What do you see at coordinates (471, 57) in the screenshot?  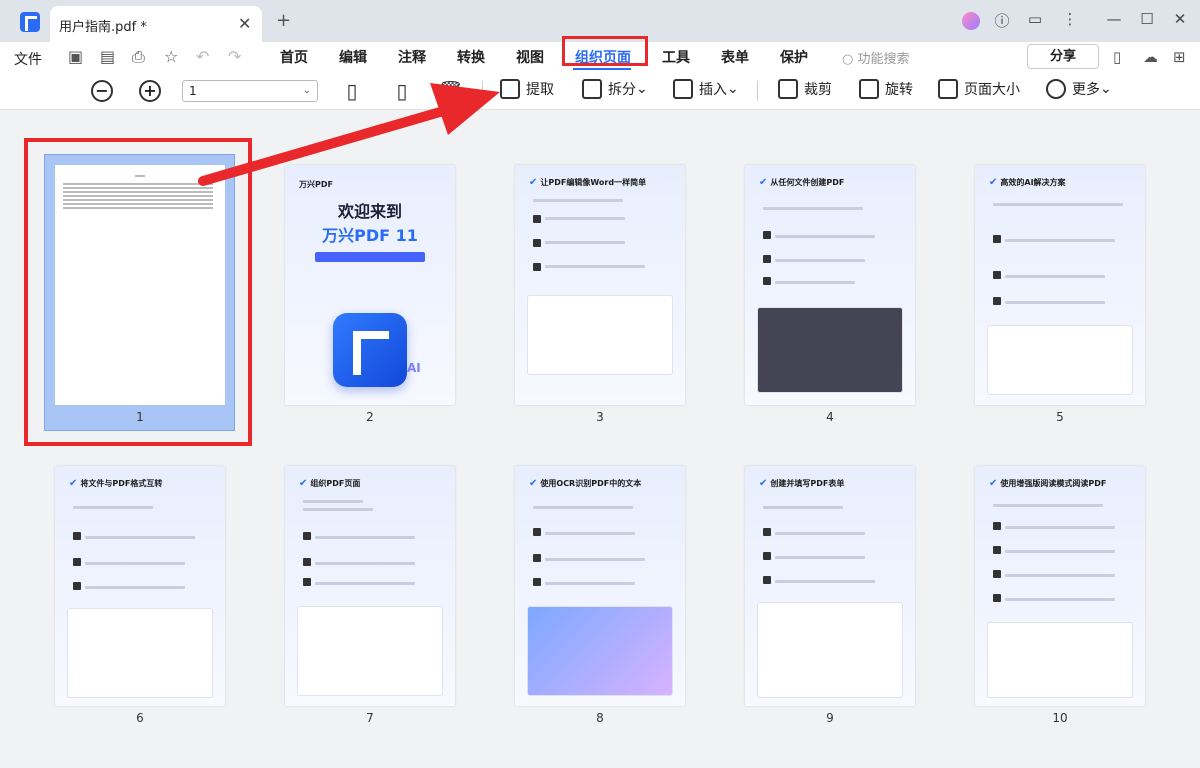 I see `menu-convert: 转换` at bounding box center [471, 57].